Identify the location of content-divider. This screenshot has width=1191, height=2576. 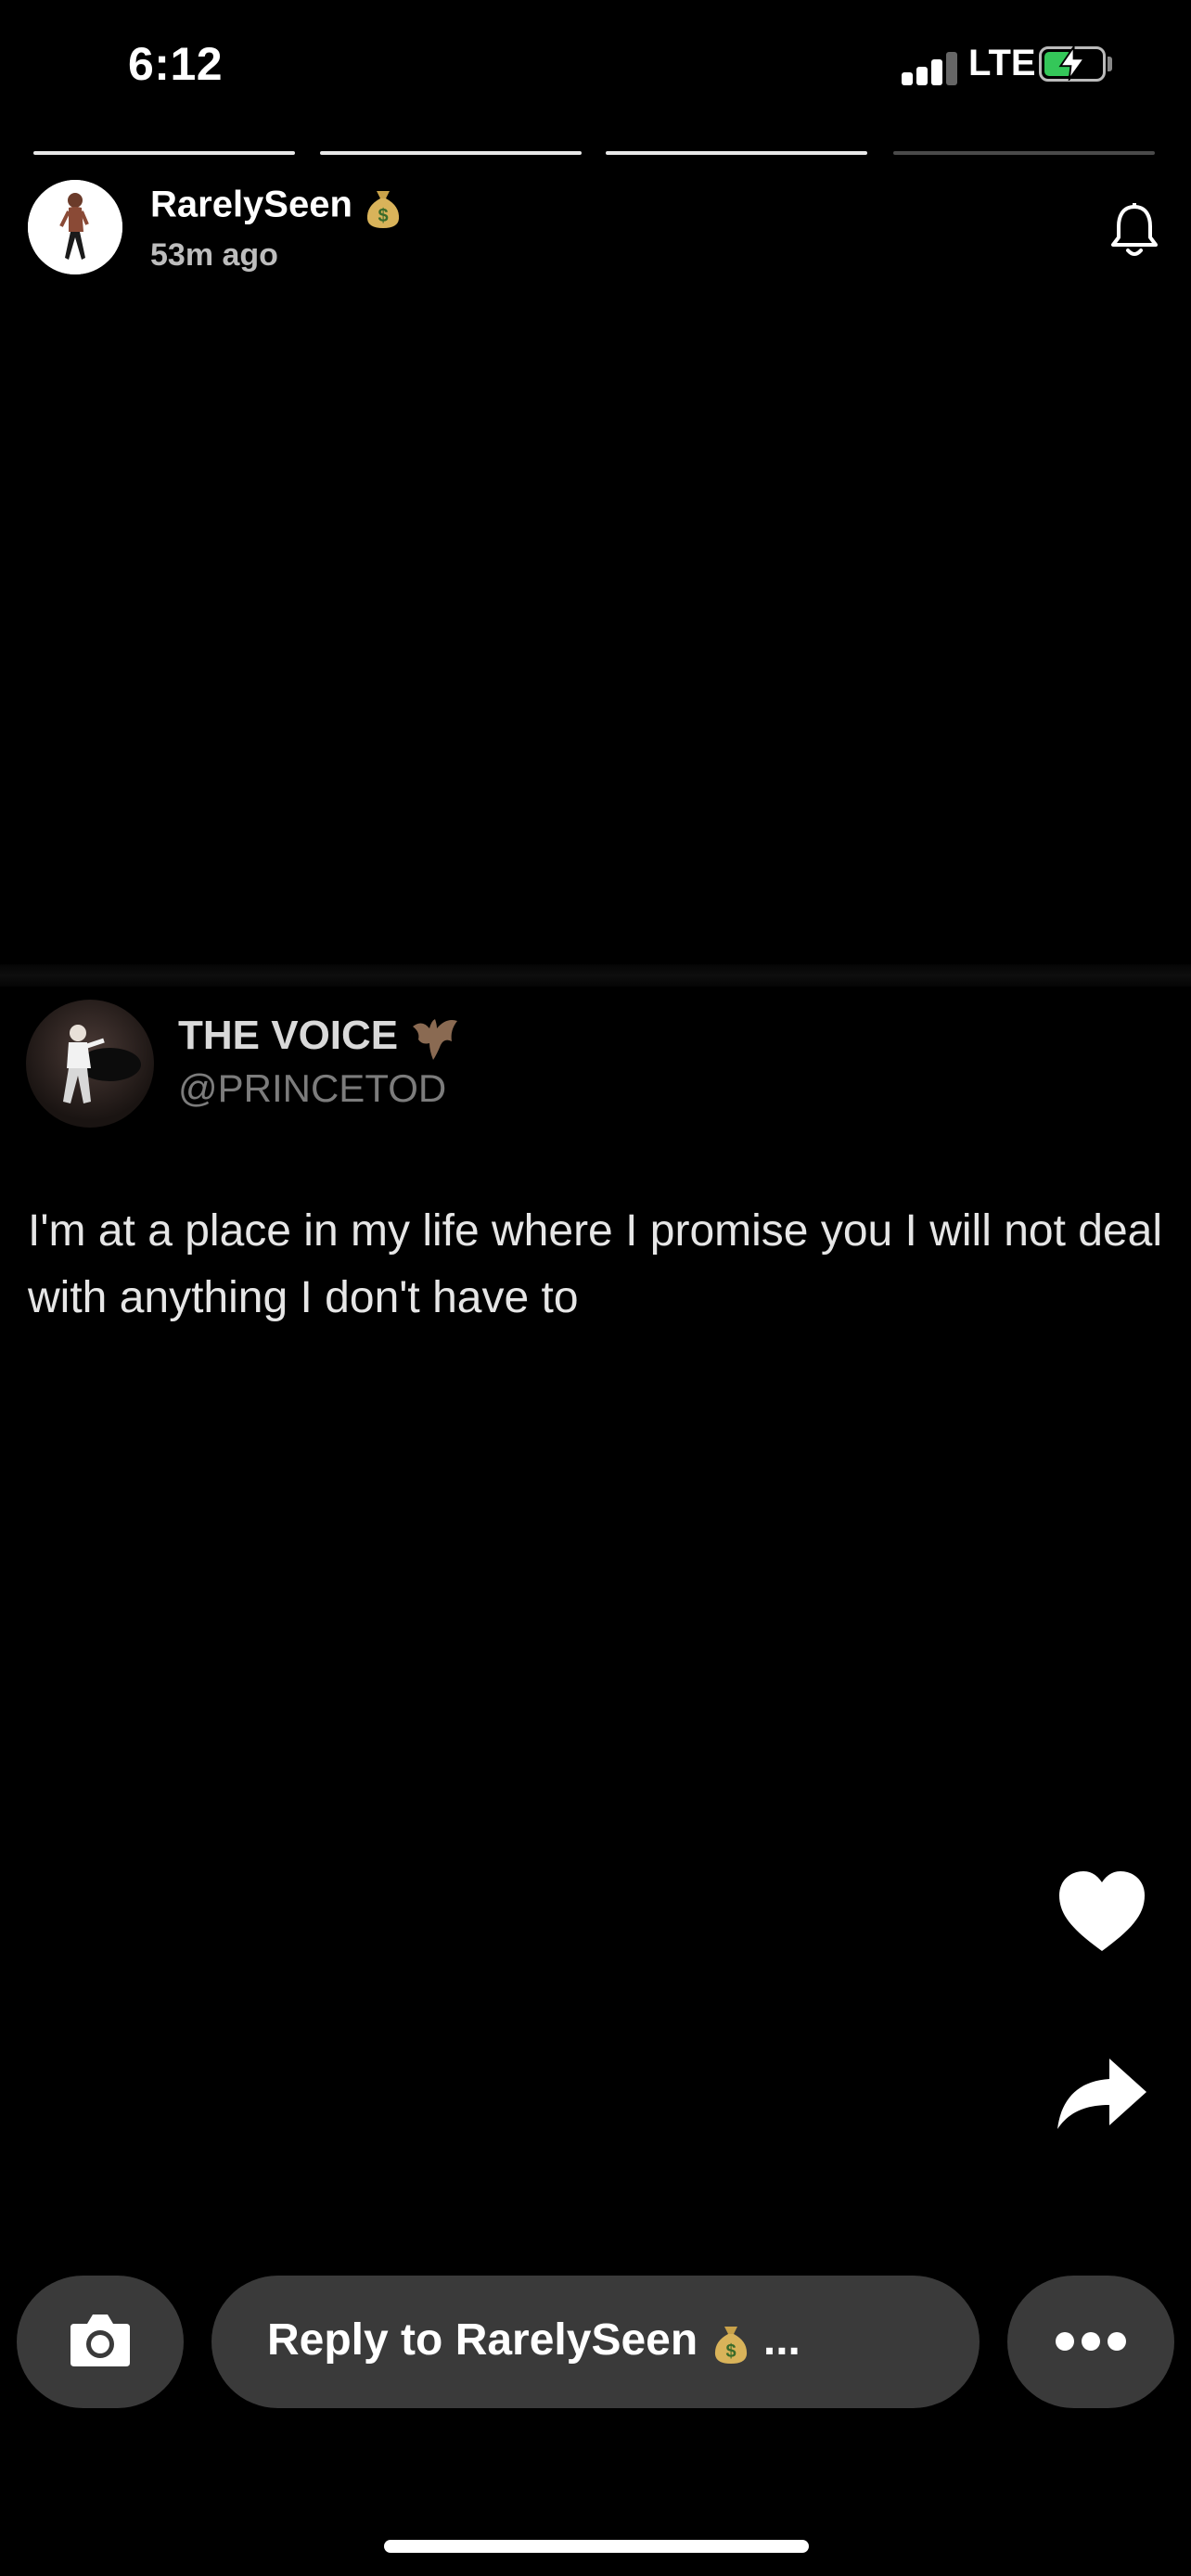
(595, 976).